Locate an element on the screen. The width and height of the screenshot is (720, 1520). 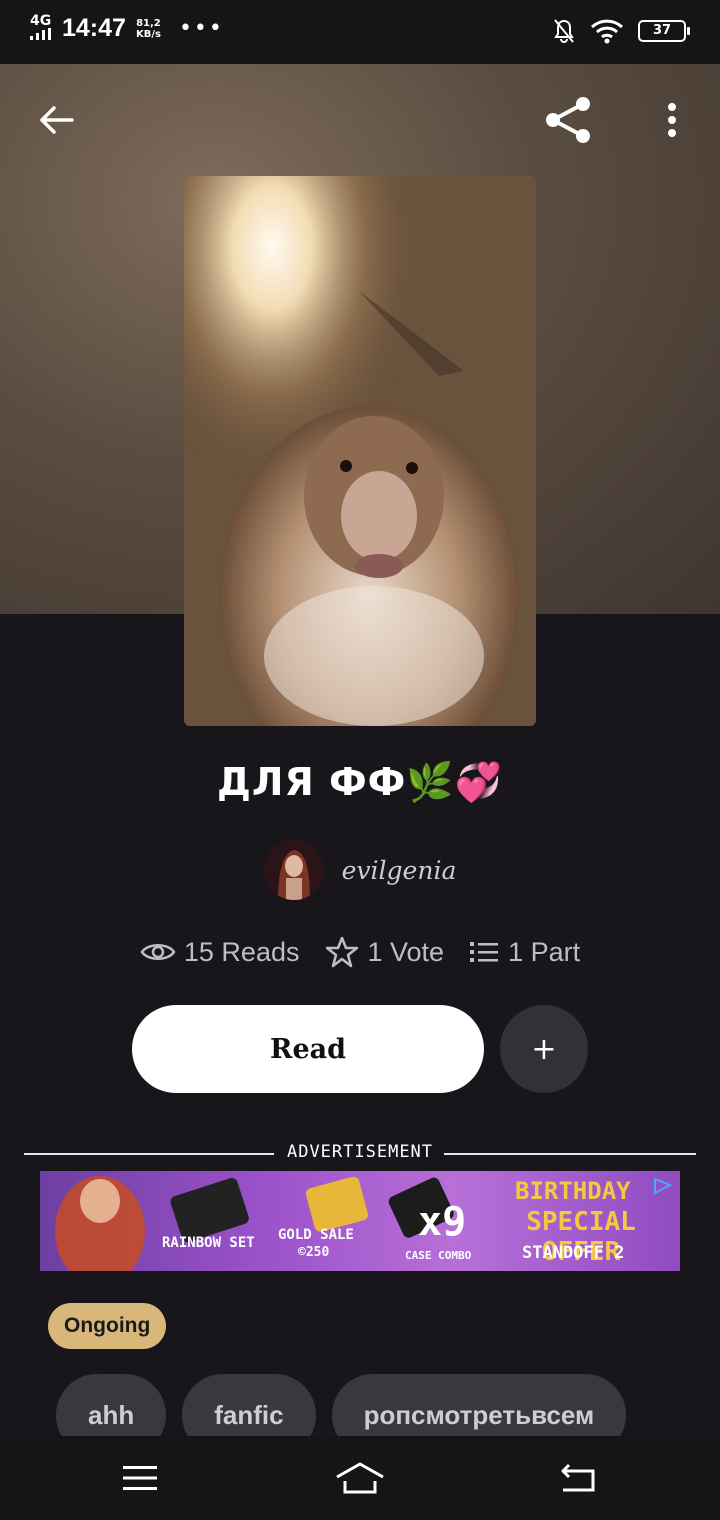
author-row: evilgenia is located at coordinates (360, 870).